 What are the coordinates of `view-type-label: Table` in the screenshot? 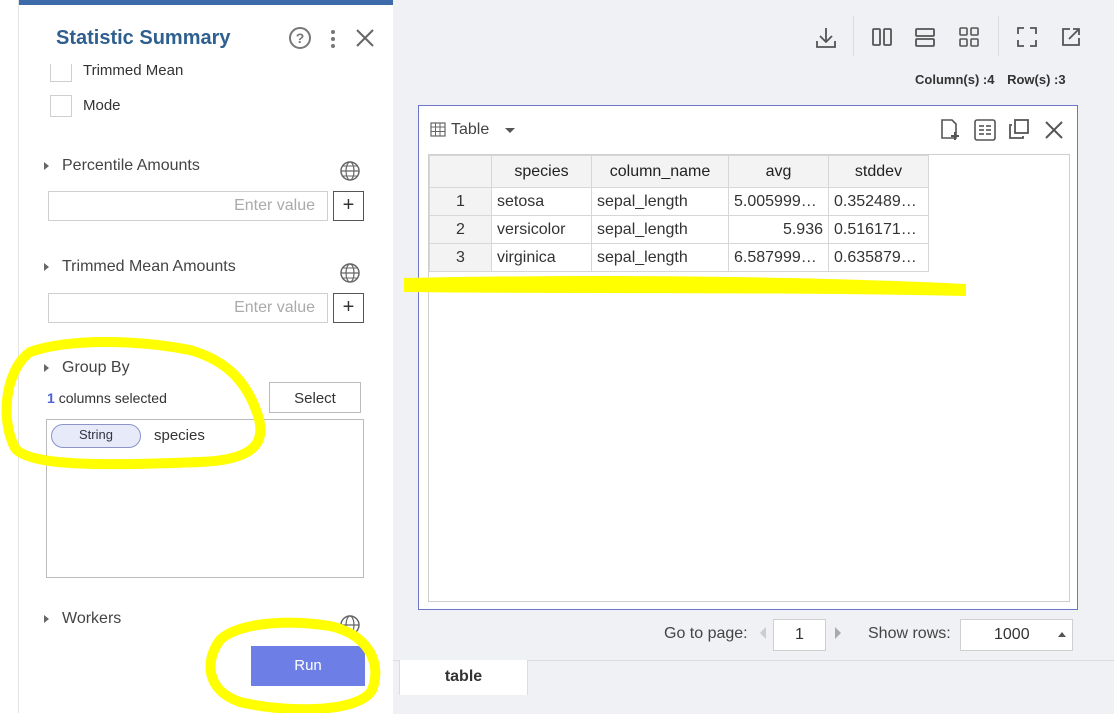 It's located at (470, 130).